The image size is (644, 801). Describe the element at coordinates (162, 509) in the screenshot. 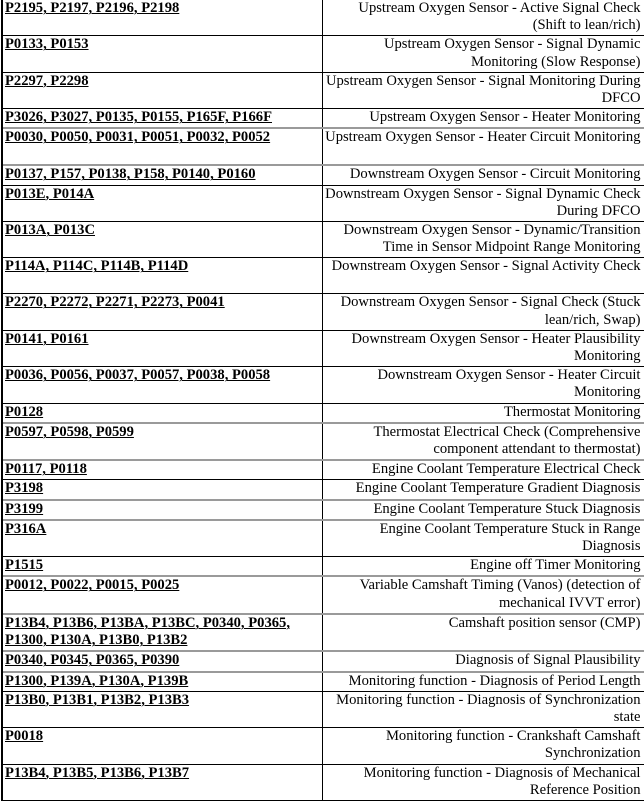

I see `dtc-codes-cell: P3199` at that location.